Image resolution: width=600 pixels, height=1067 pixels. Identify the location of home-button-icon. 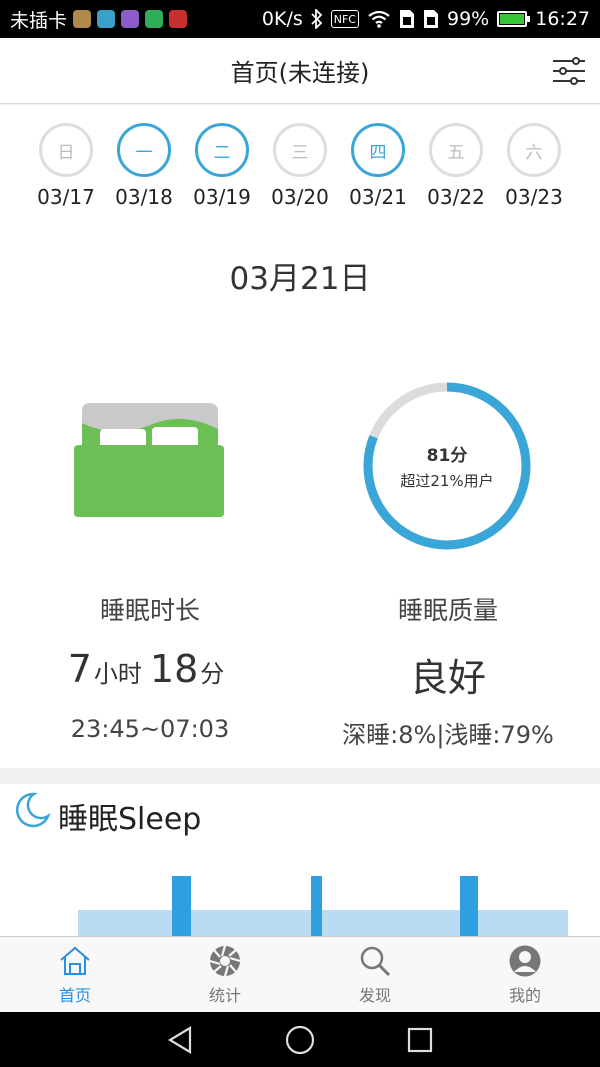
(300, 1040).